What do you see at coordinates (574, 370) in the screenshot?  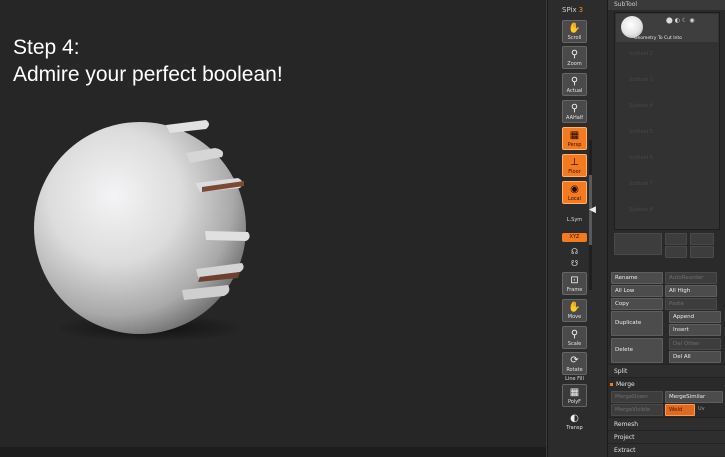 I see `rotate-label: Rotate` at bounding box center [574, 370].